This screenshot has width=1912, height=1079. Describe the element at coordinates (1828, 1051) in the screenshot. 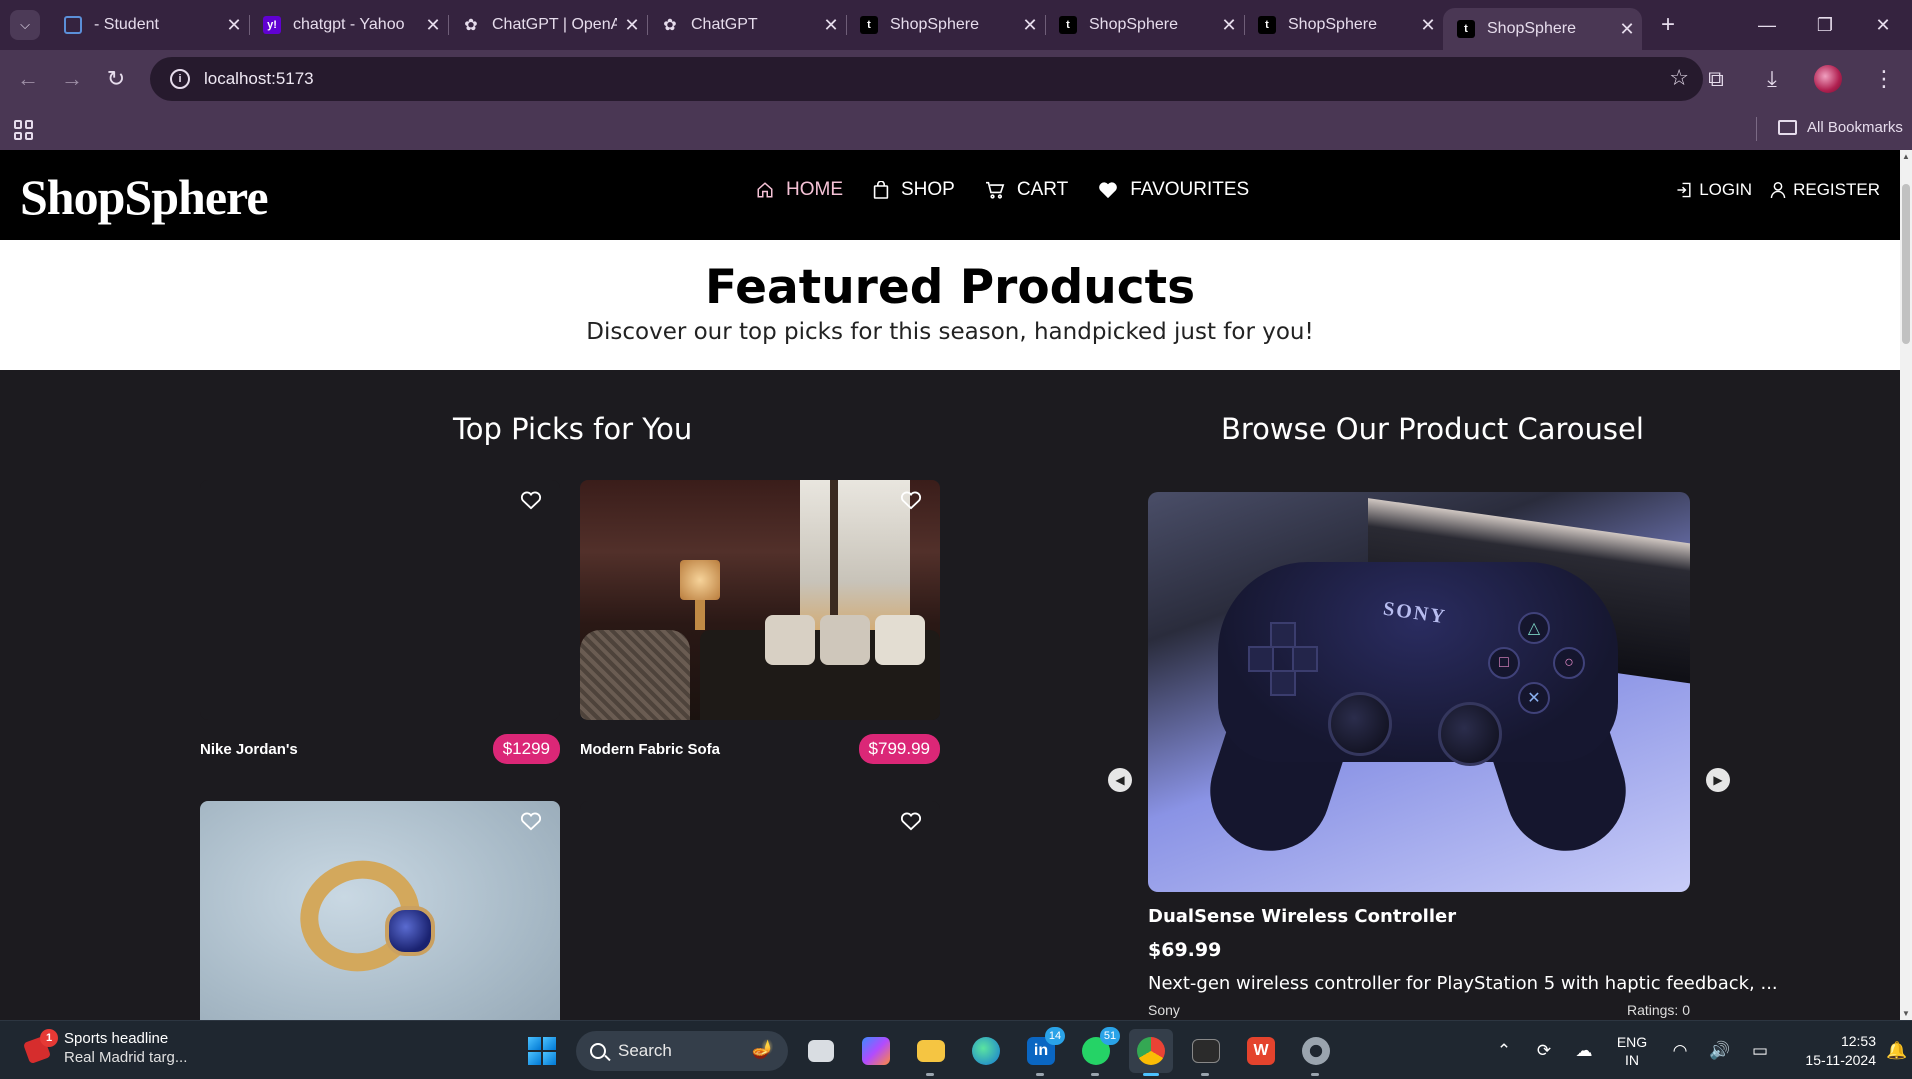

I see `clock: 12:53 15-11-2024` at that location.